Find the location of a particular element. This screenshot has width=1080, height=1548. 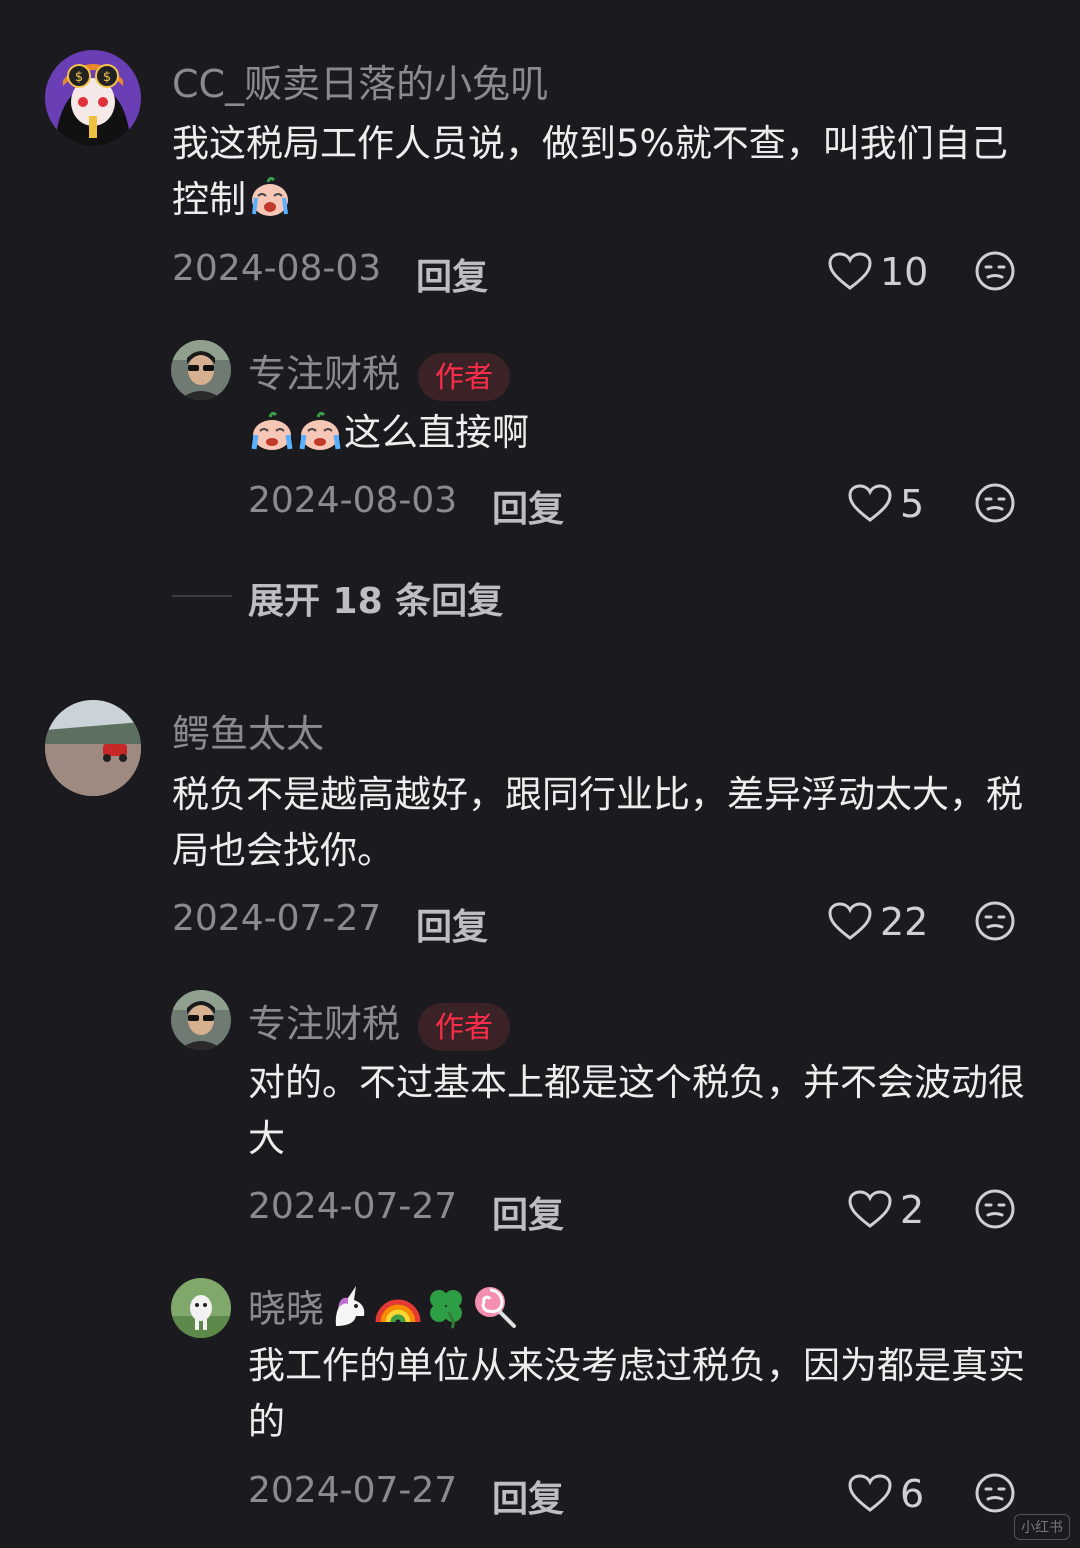

comment-meta: 2024-08-03 回复 10 is located at coordinates (540, 278).